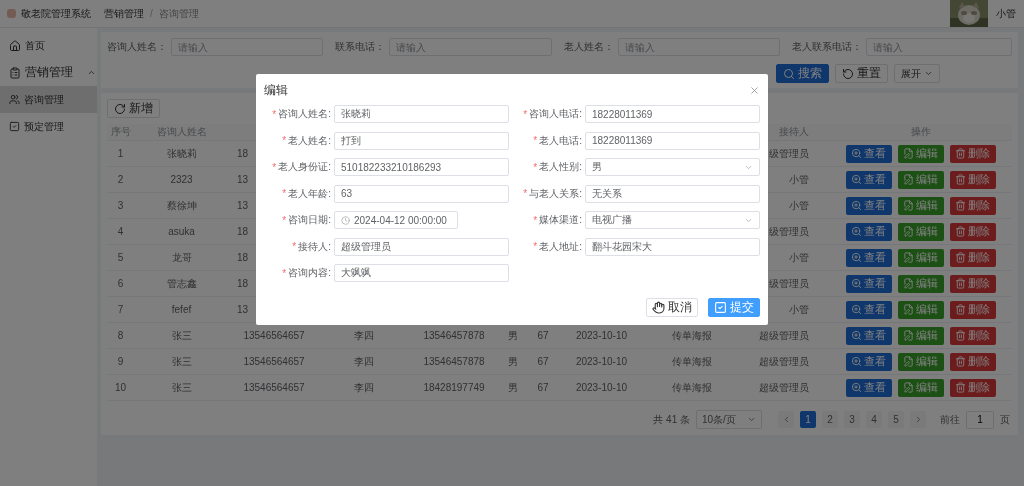 The height and width of the screenshot is (486, 1024). What do you see at coordinates (1006, 13) in the screenshot?
I see `user-name: 小管` at bounding box center [1006, 13].